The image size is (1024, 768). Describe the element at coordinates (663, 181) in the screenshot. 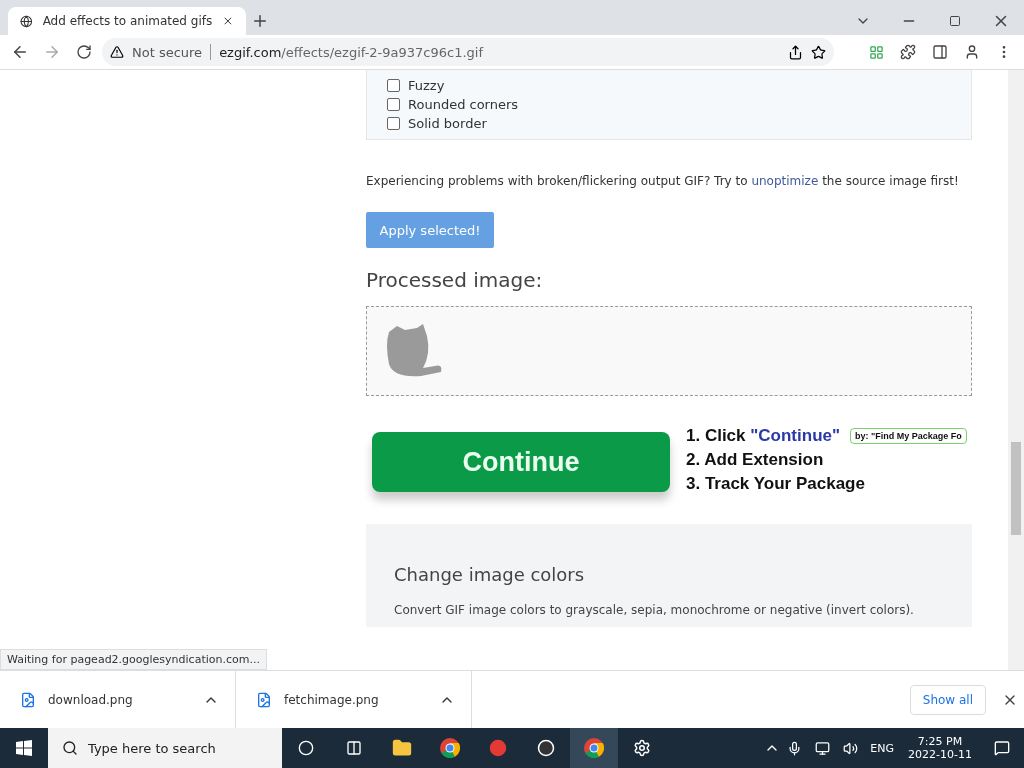

I see `notice-text: Experiencing problems with broken/flickering output GIF? Try to unoptimize the source image first!` at that location.